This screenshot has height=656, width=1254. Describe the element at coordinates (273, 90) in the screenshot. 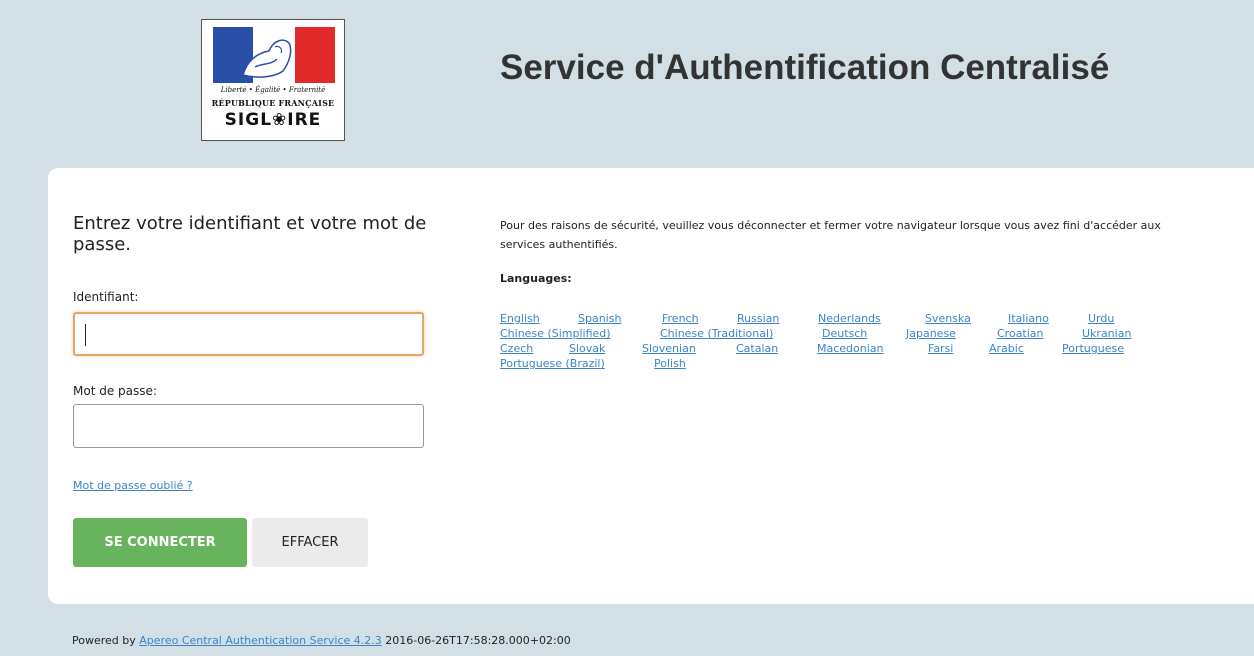

I see `logo-motto: Liberté • Égalité • Fraternité` at that location.